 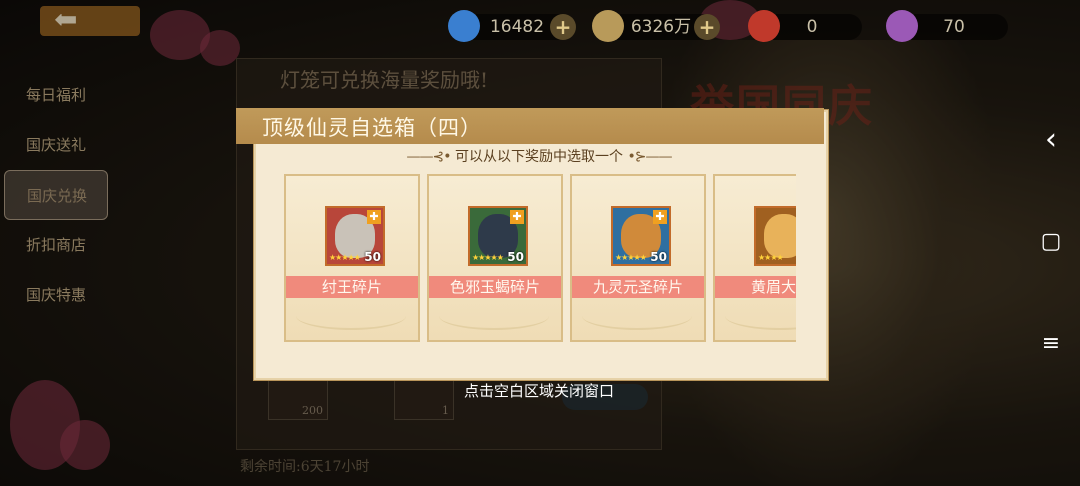 What do you see at coordinates (1051, 140) in the screenshot?
I see `nav-back-icon: ‹` at bounding box center [1051, 140].